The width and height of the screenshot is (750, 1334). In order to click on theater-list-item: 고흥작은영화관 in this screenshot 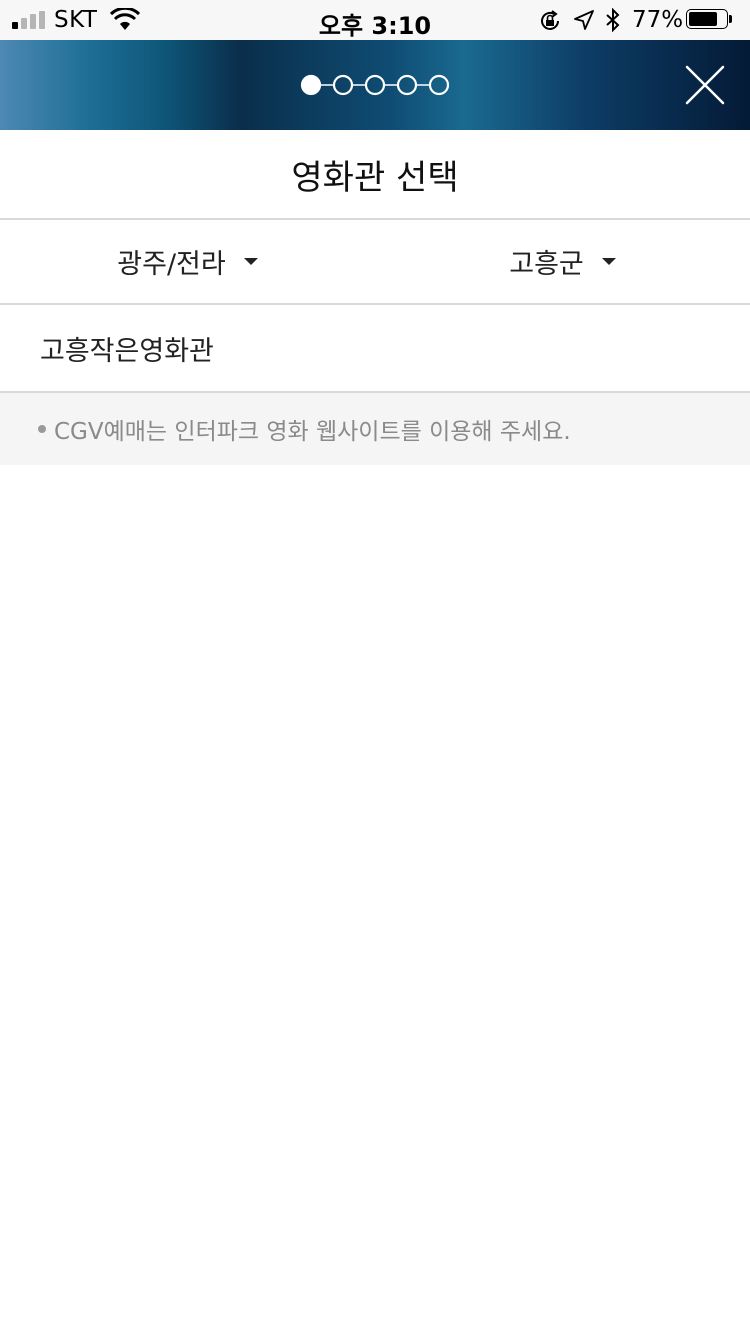, I will do `click(375, 349)`.